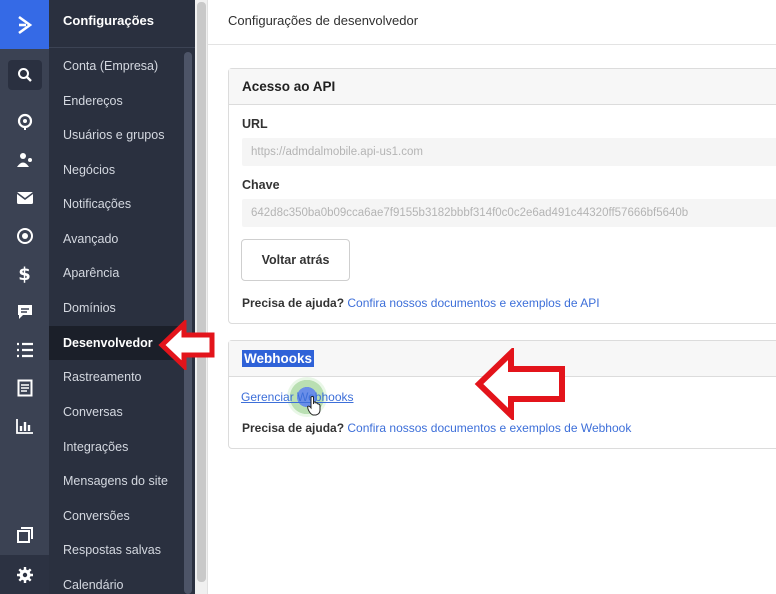 The width and height of the screenshot is (776, 594). What do you see at coordinates (117, 273) in the screenshot?
I see `sidebar-item-aparencia: Aparência` at bounding box center [117, 273].